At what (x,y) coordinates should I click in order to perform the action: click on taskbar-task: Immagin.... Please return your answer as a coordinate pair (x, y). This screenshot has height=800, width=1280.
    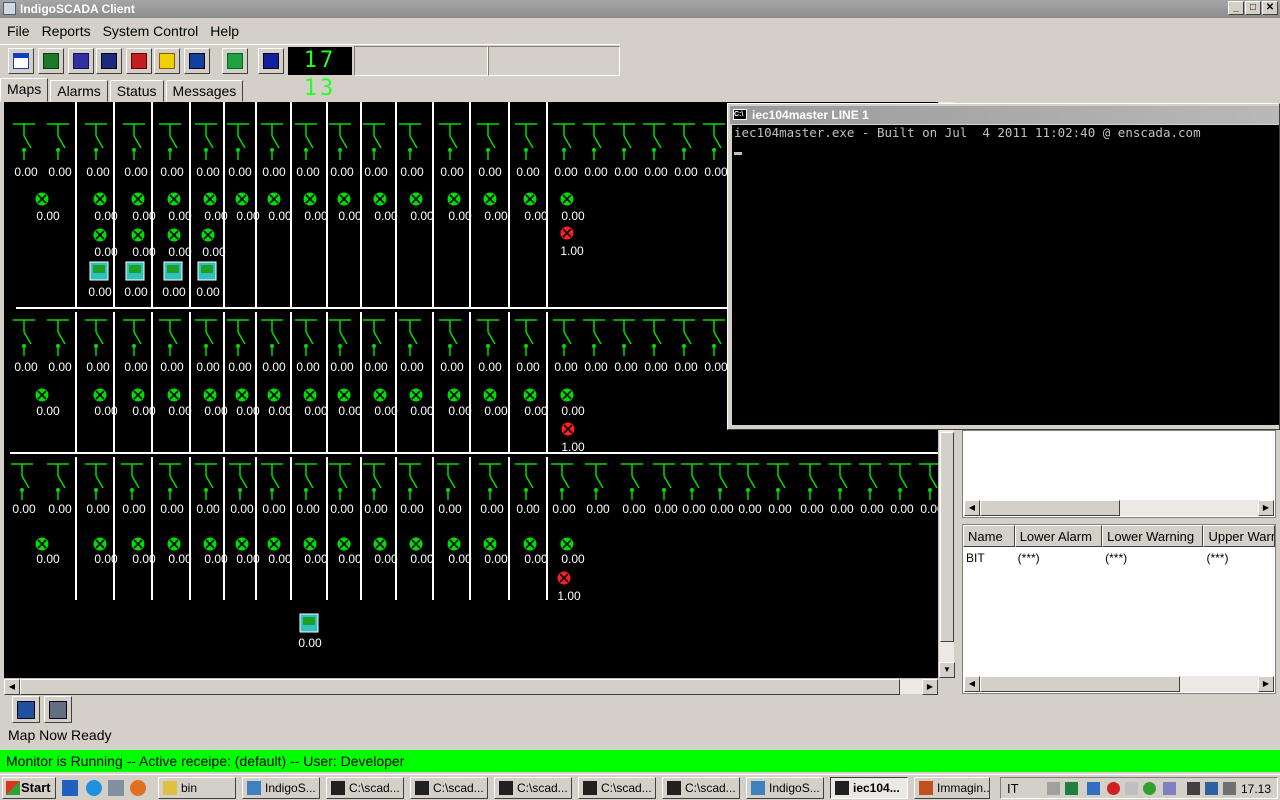
    Looking at the image, I should click on (952, 788).